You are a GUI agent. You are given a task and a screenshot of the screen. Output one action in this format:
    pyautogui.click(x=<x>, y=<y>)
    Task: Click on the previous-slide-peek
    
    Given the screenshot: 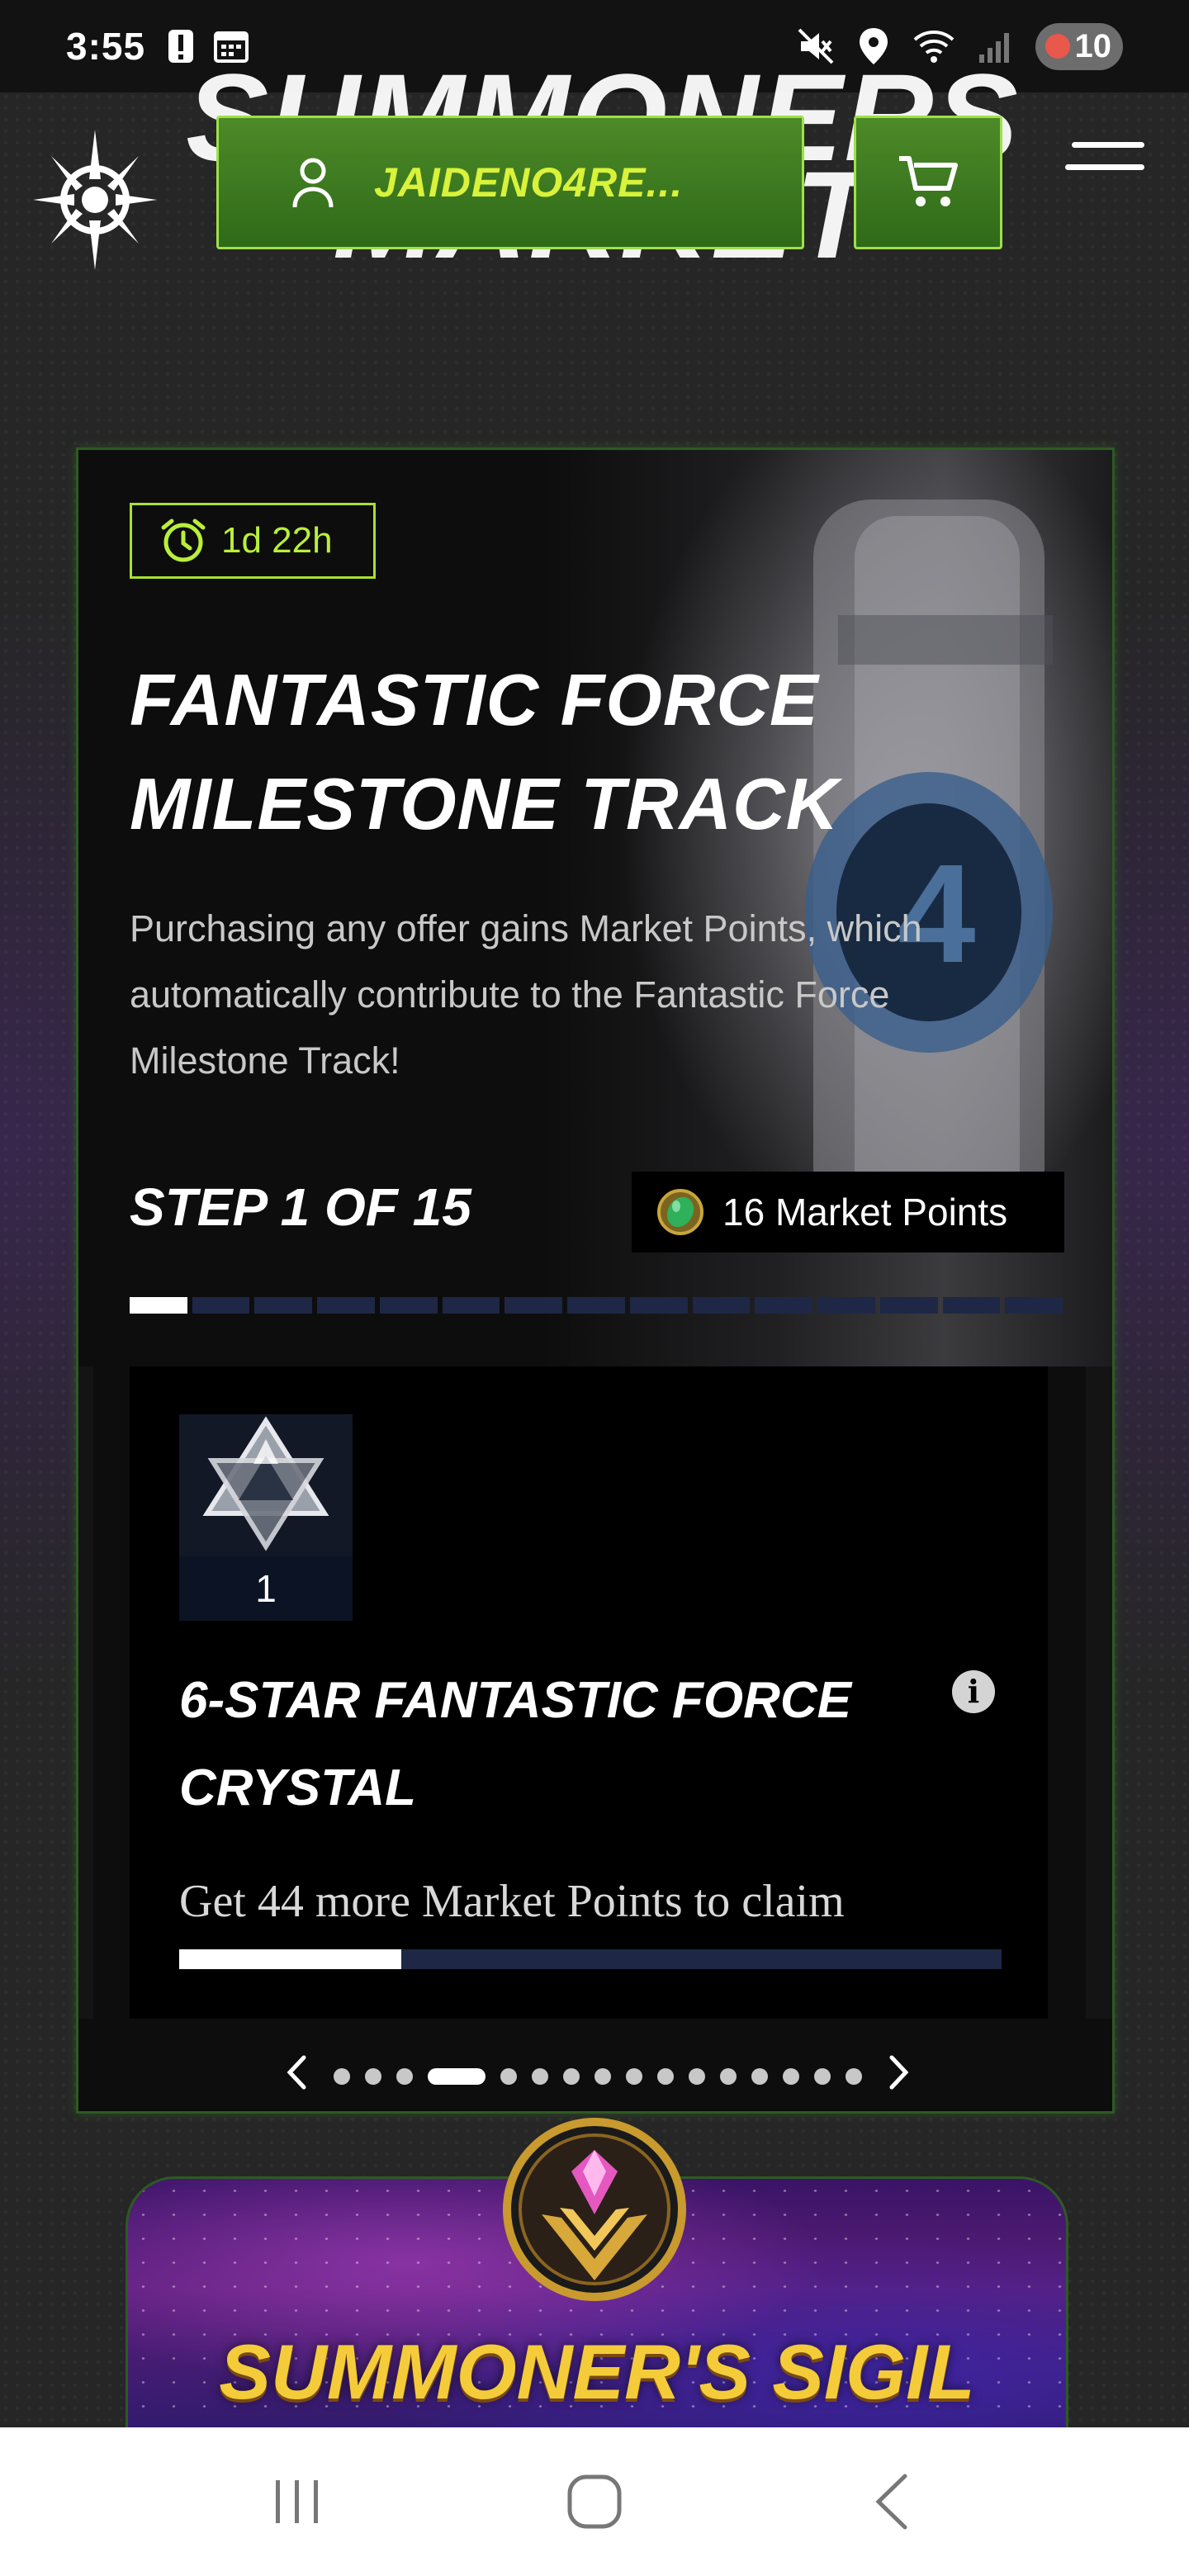 What is the action you would take?
    pyautogui.click(x=85, y=1692)
    